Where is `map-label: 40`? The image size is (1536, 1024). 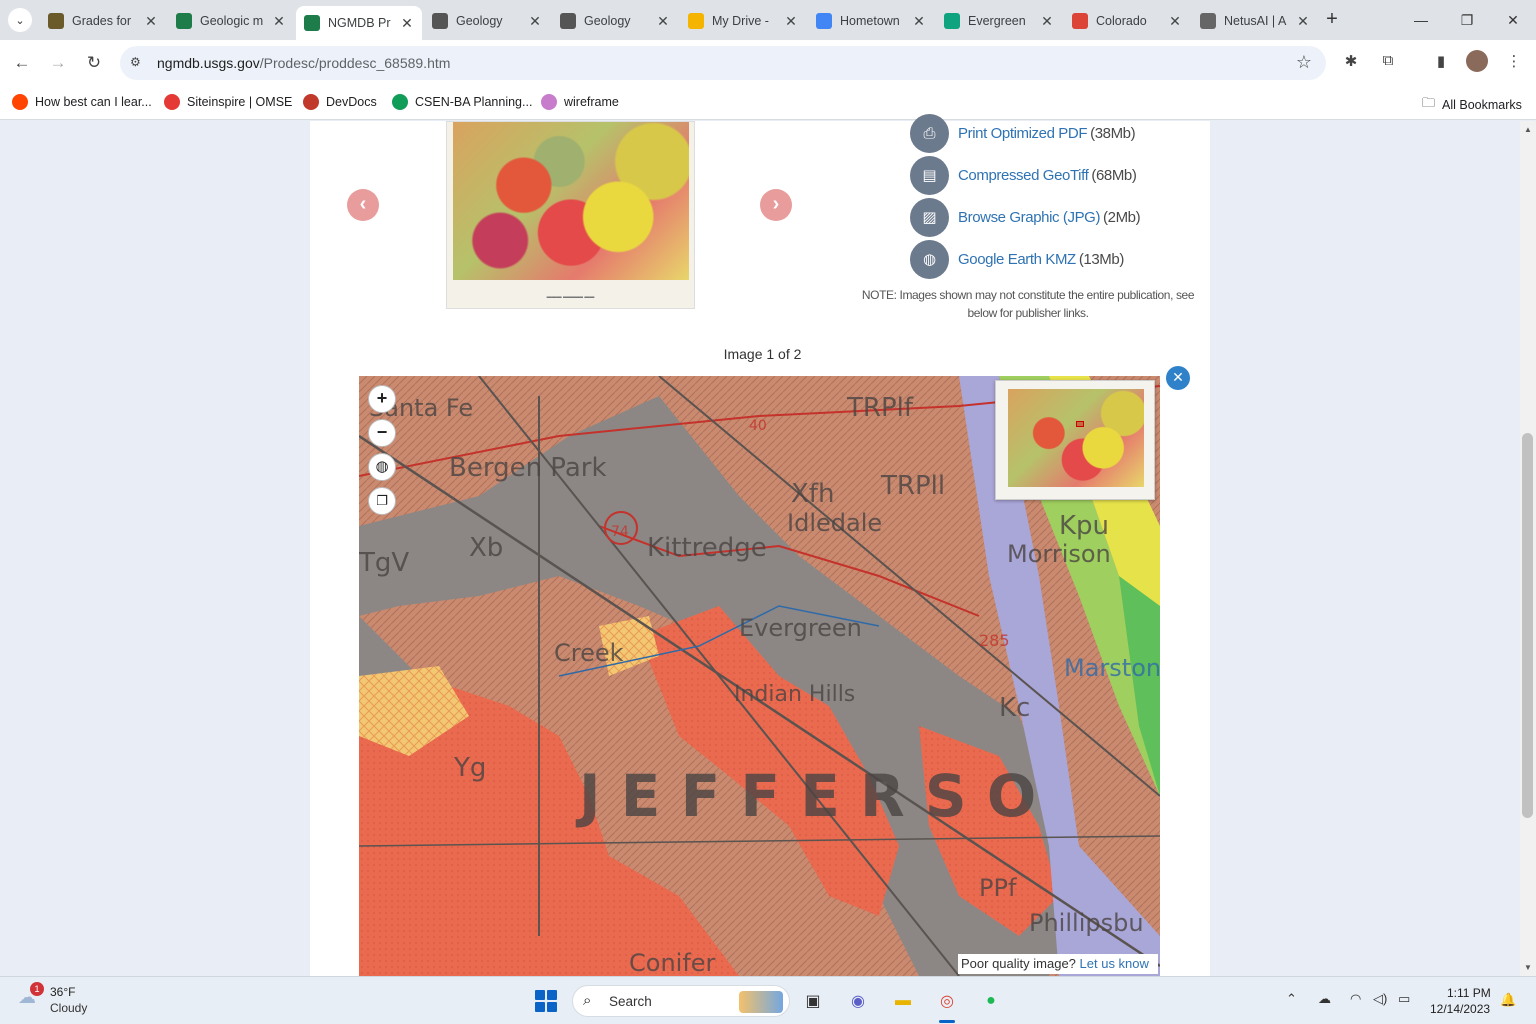
map-label: 40 is located at coordinates (758, 426).